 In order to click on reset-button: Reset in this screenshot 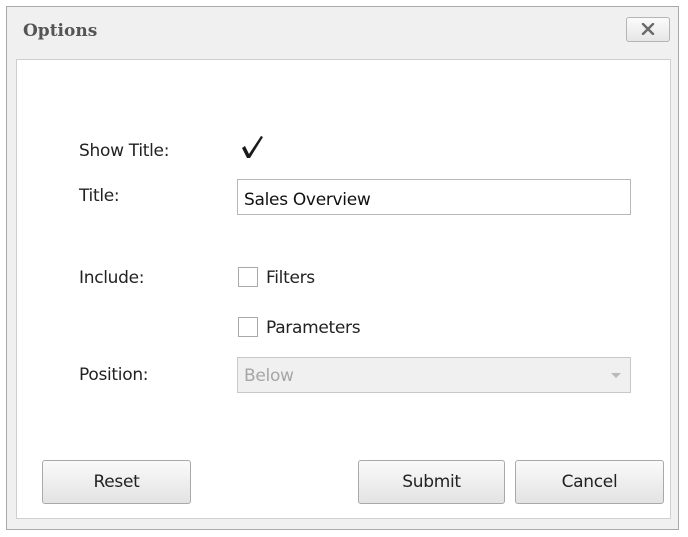, I will do `click(116, 482)`.